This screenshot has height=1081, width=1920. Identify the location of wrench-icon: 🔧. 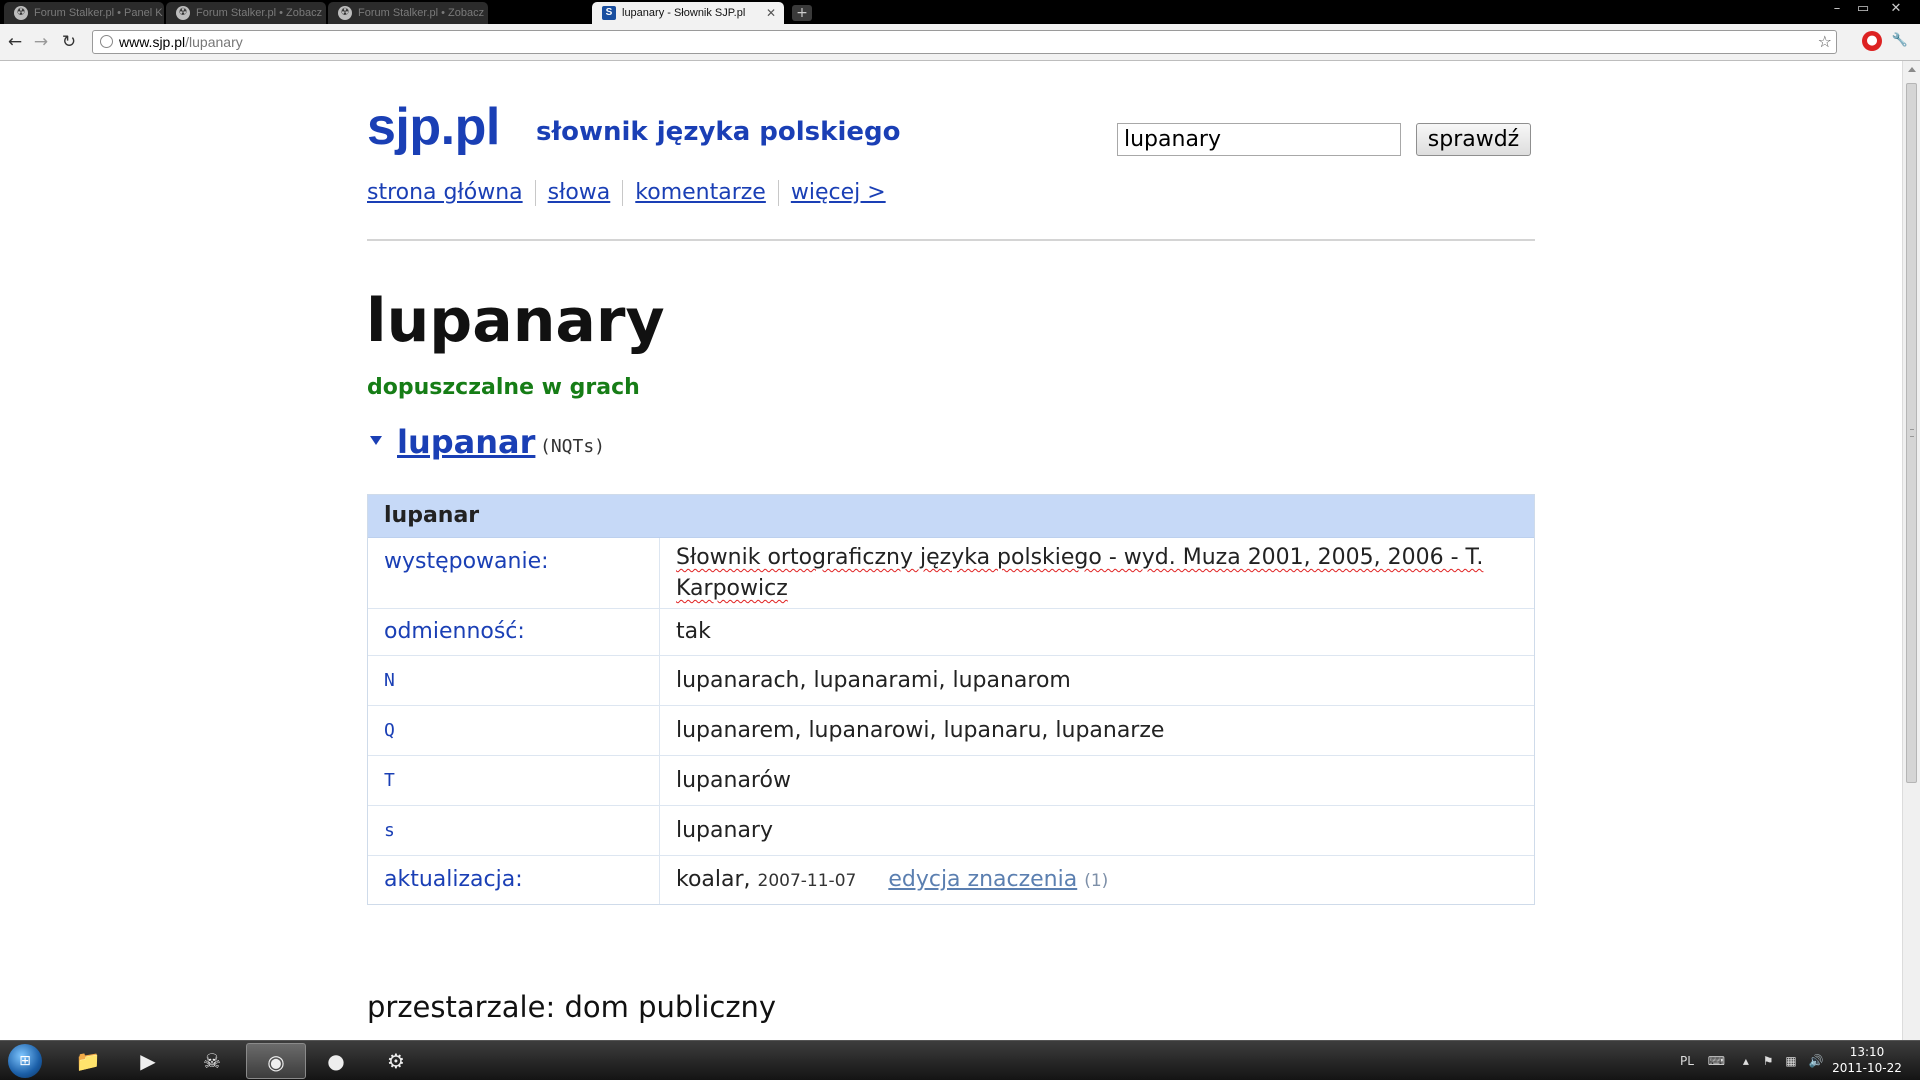
(1900, 41).